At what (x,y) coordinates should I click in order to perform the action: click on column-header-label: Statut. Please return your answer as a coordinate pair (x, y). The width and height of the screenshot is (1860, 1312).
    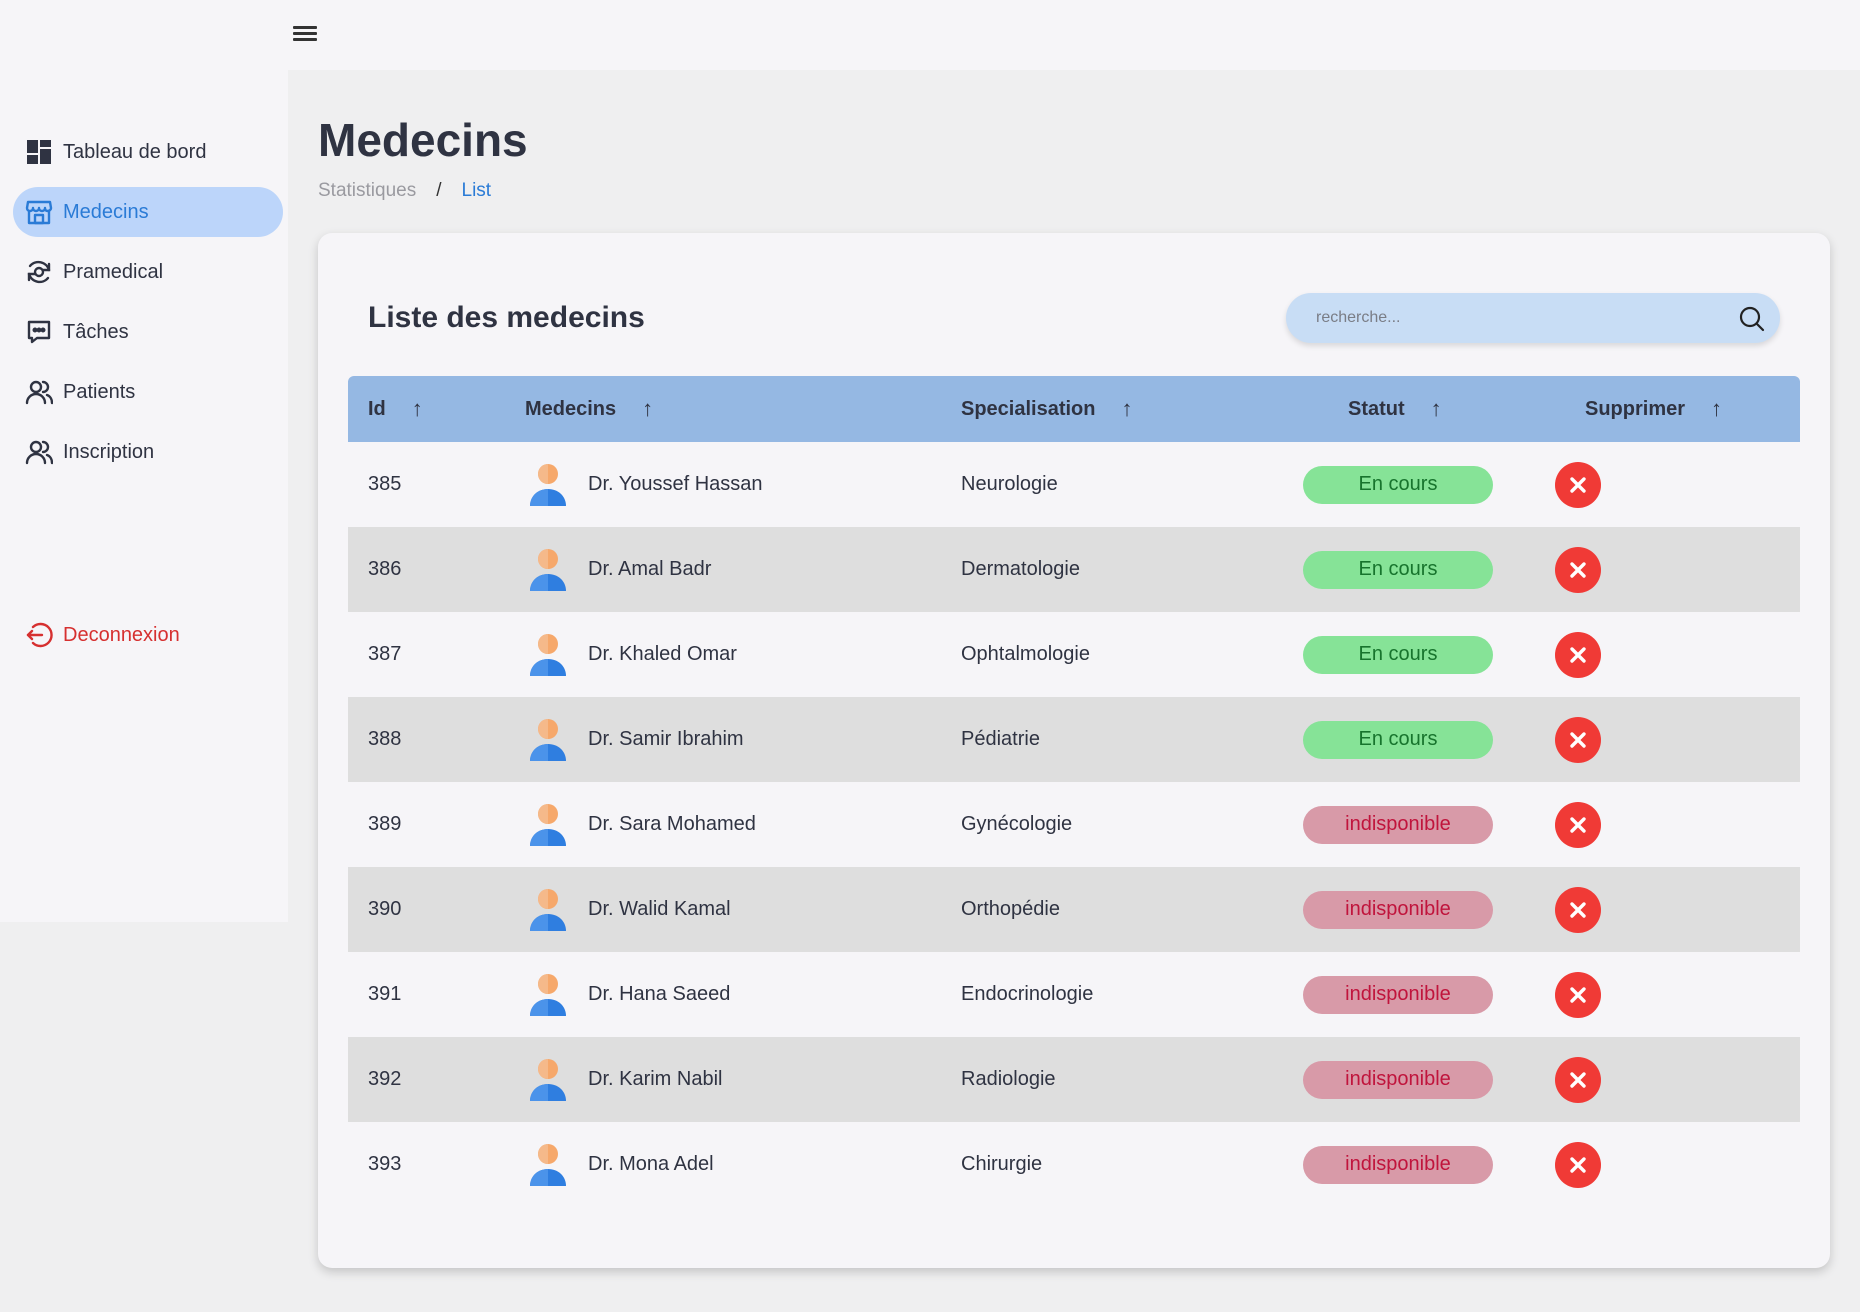
    Looking at the image, I should click on (1376, 408).